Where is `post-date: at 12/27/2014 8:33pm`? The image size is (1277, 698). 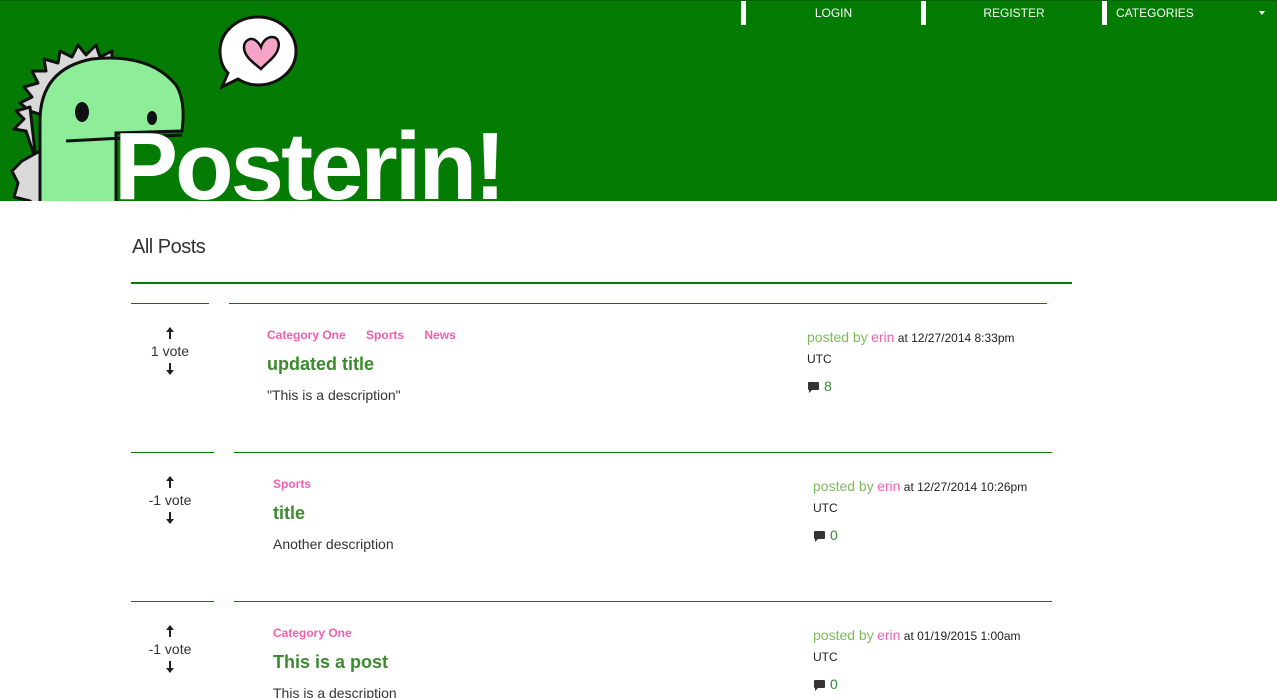 post-date: at 12/27/2014 8:33pm is located at coordinates (956, 338).